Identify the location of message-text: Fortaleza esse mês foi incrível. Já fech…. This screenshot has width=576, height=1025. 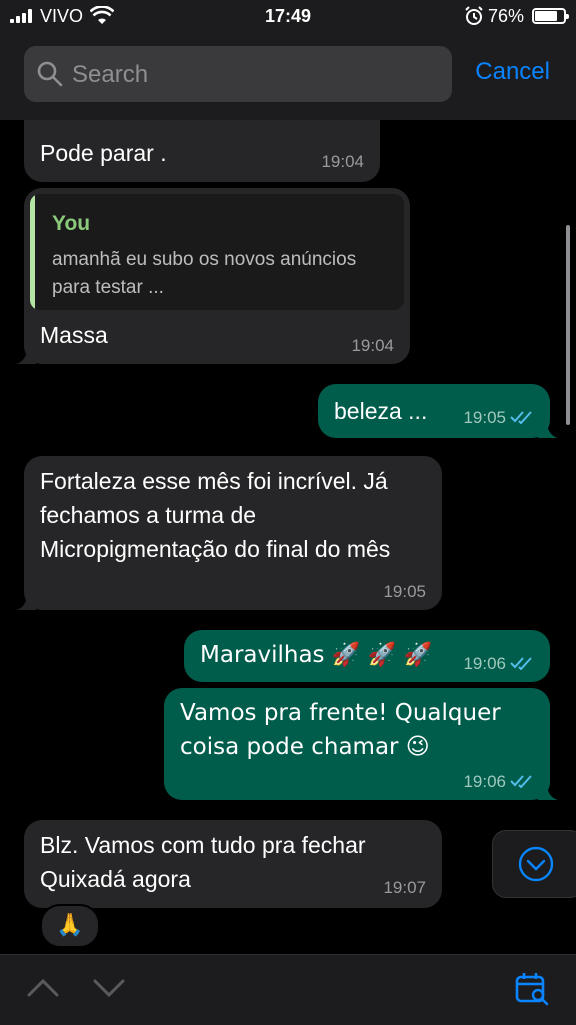
(215, 515).